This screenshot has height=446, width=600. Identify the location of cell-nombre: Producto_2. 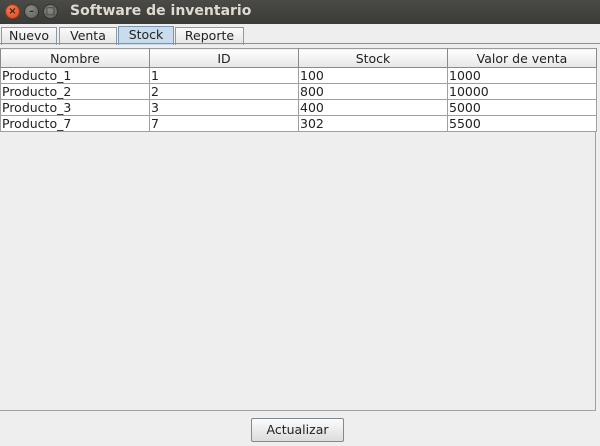
(75, 91).